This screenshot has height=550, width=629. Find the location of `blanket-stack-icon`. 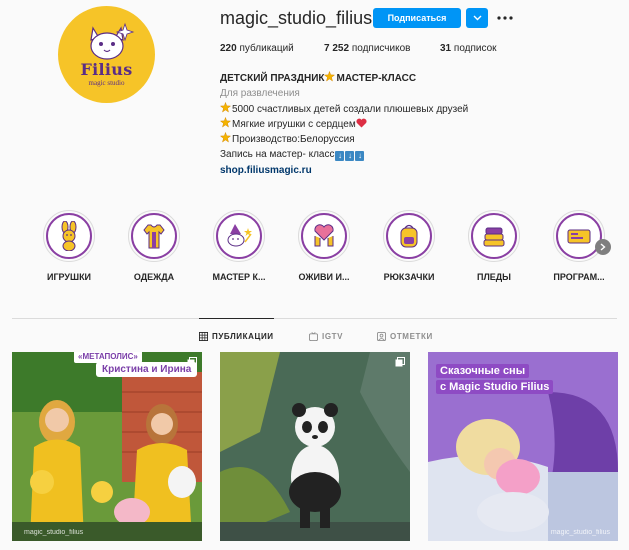

blanket-stack-icon is located at coordinates (494, 237).